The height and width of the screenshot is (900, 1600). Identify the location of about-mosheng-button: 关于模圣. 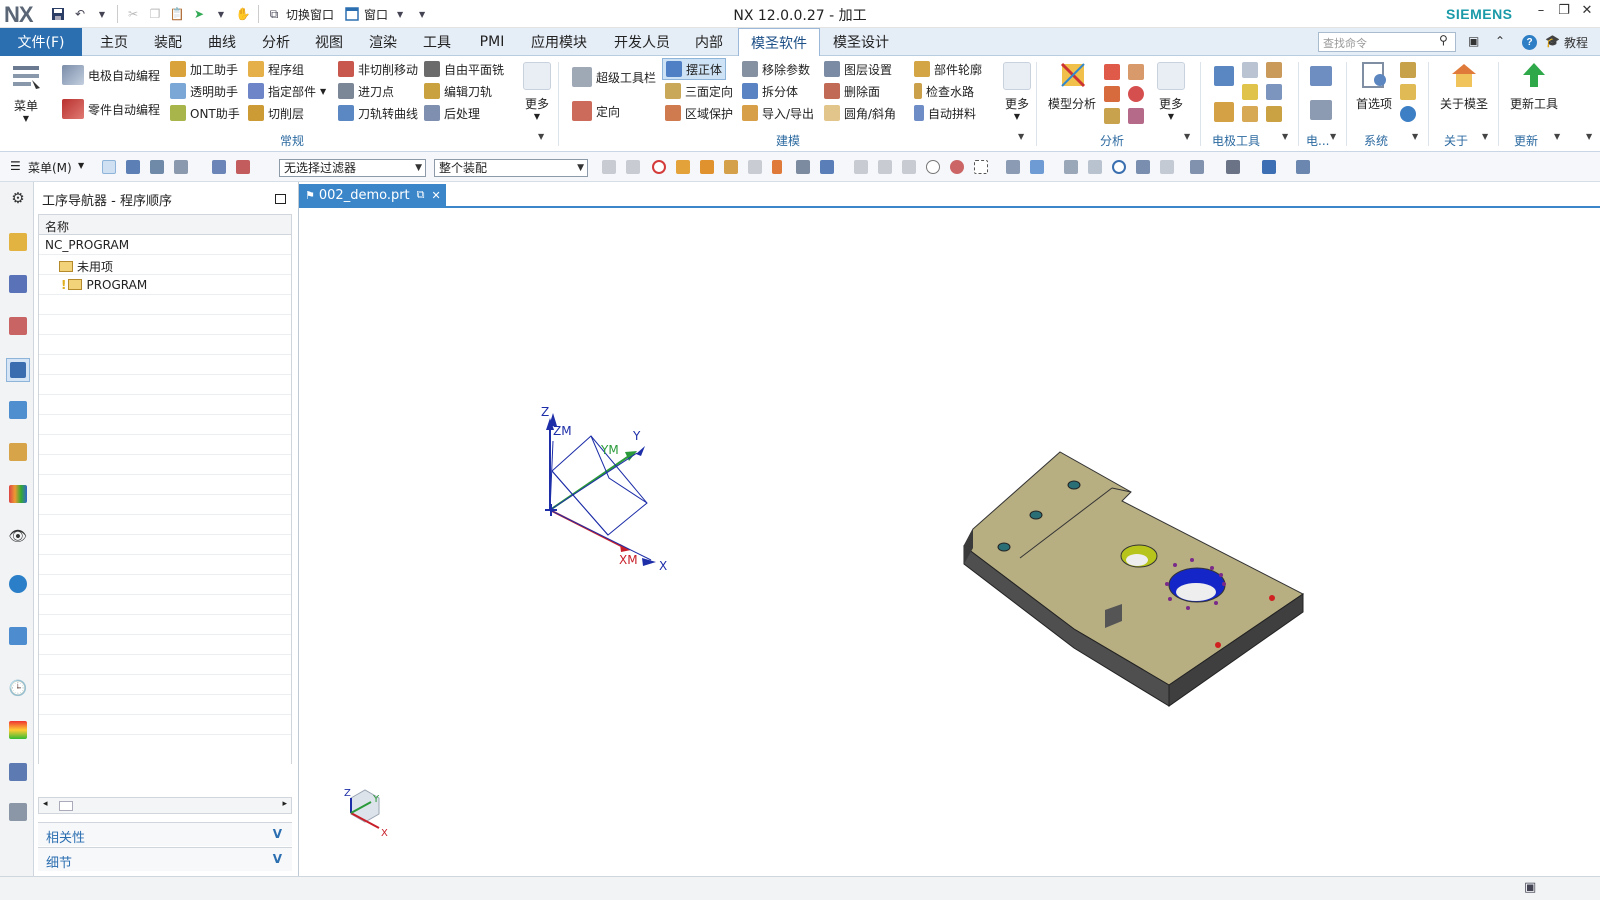
(1464, 86).